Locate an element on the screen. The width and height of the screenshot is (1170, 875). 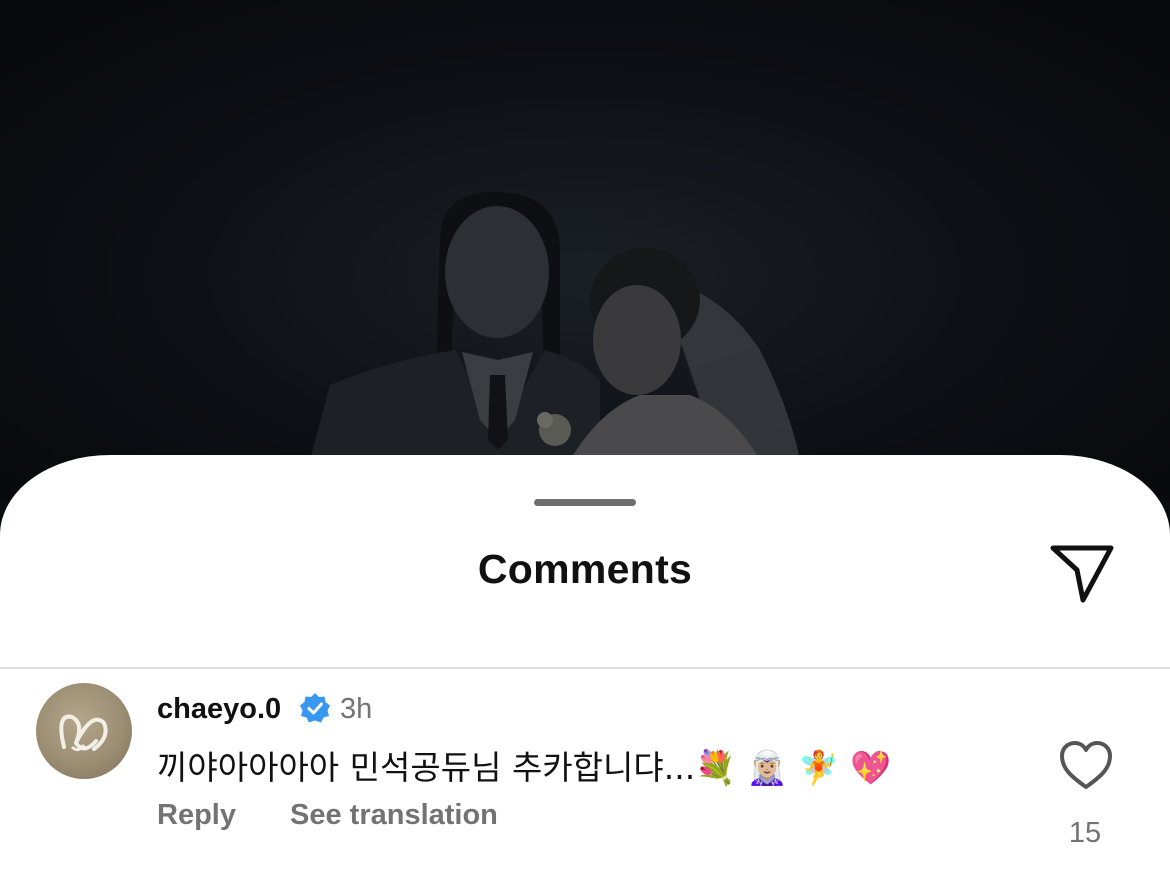
comment-body: 끼야아아아아 민석공듀님 추카합니댜...💐 🧝🏼‍♀️ 🧚 💖 is located at coordinates (524, 765).